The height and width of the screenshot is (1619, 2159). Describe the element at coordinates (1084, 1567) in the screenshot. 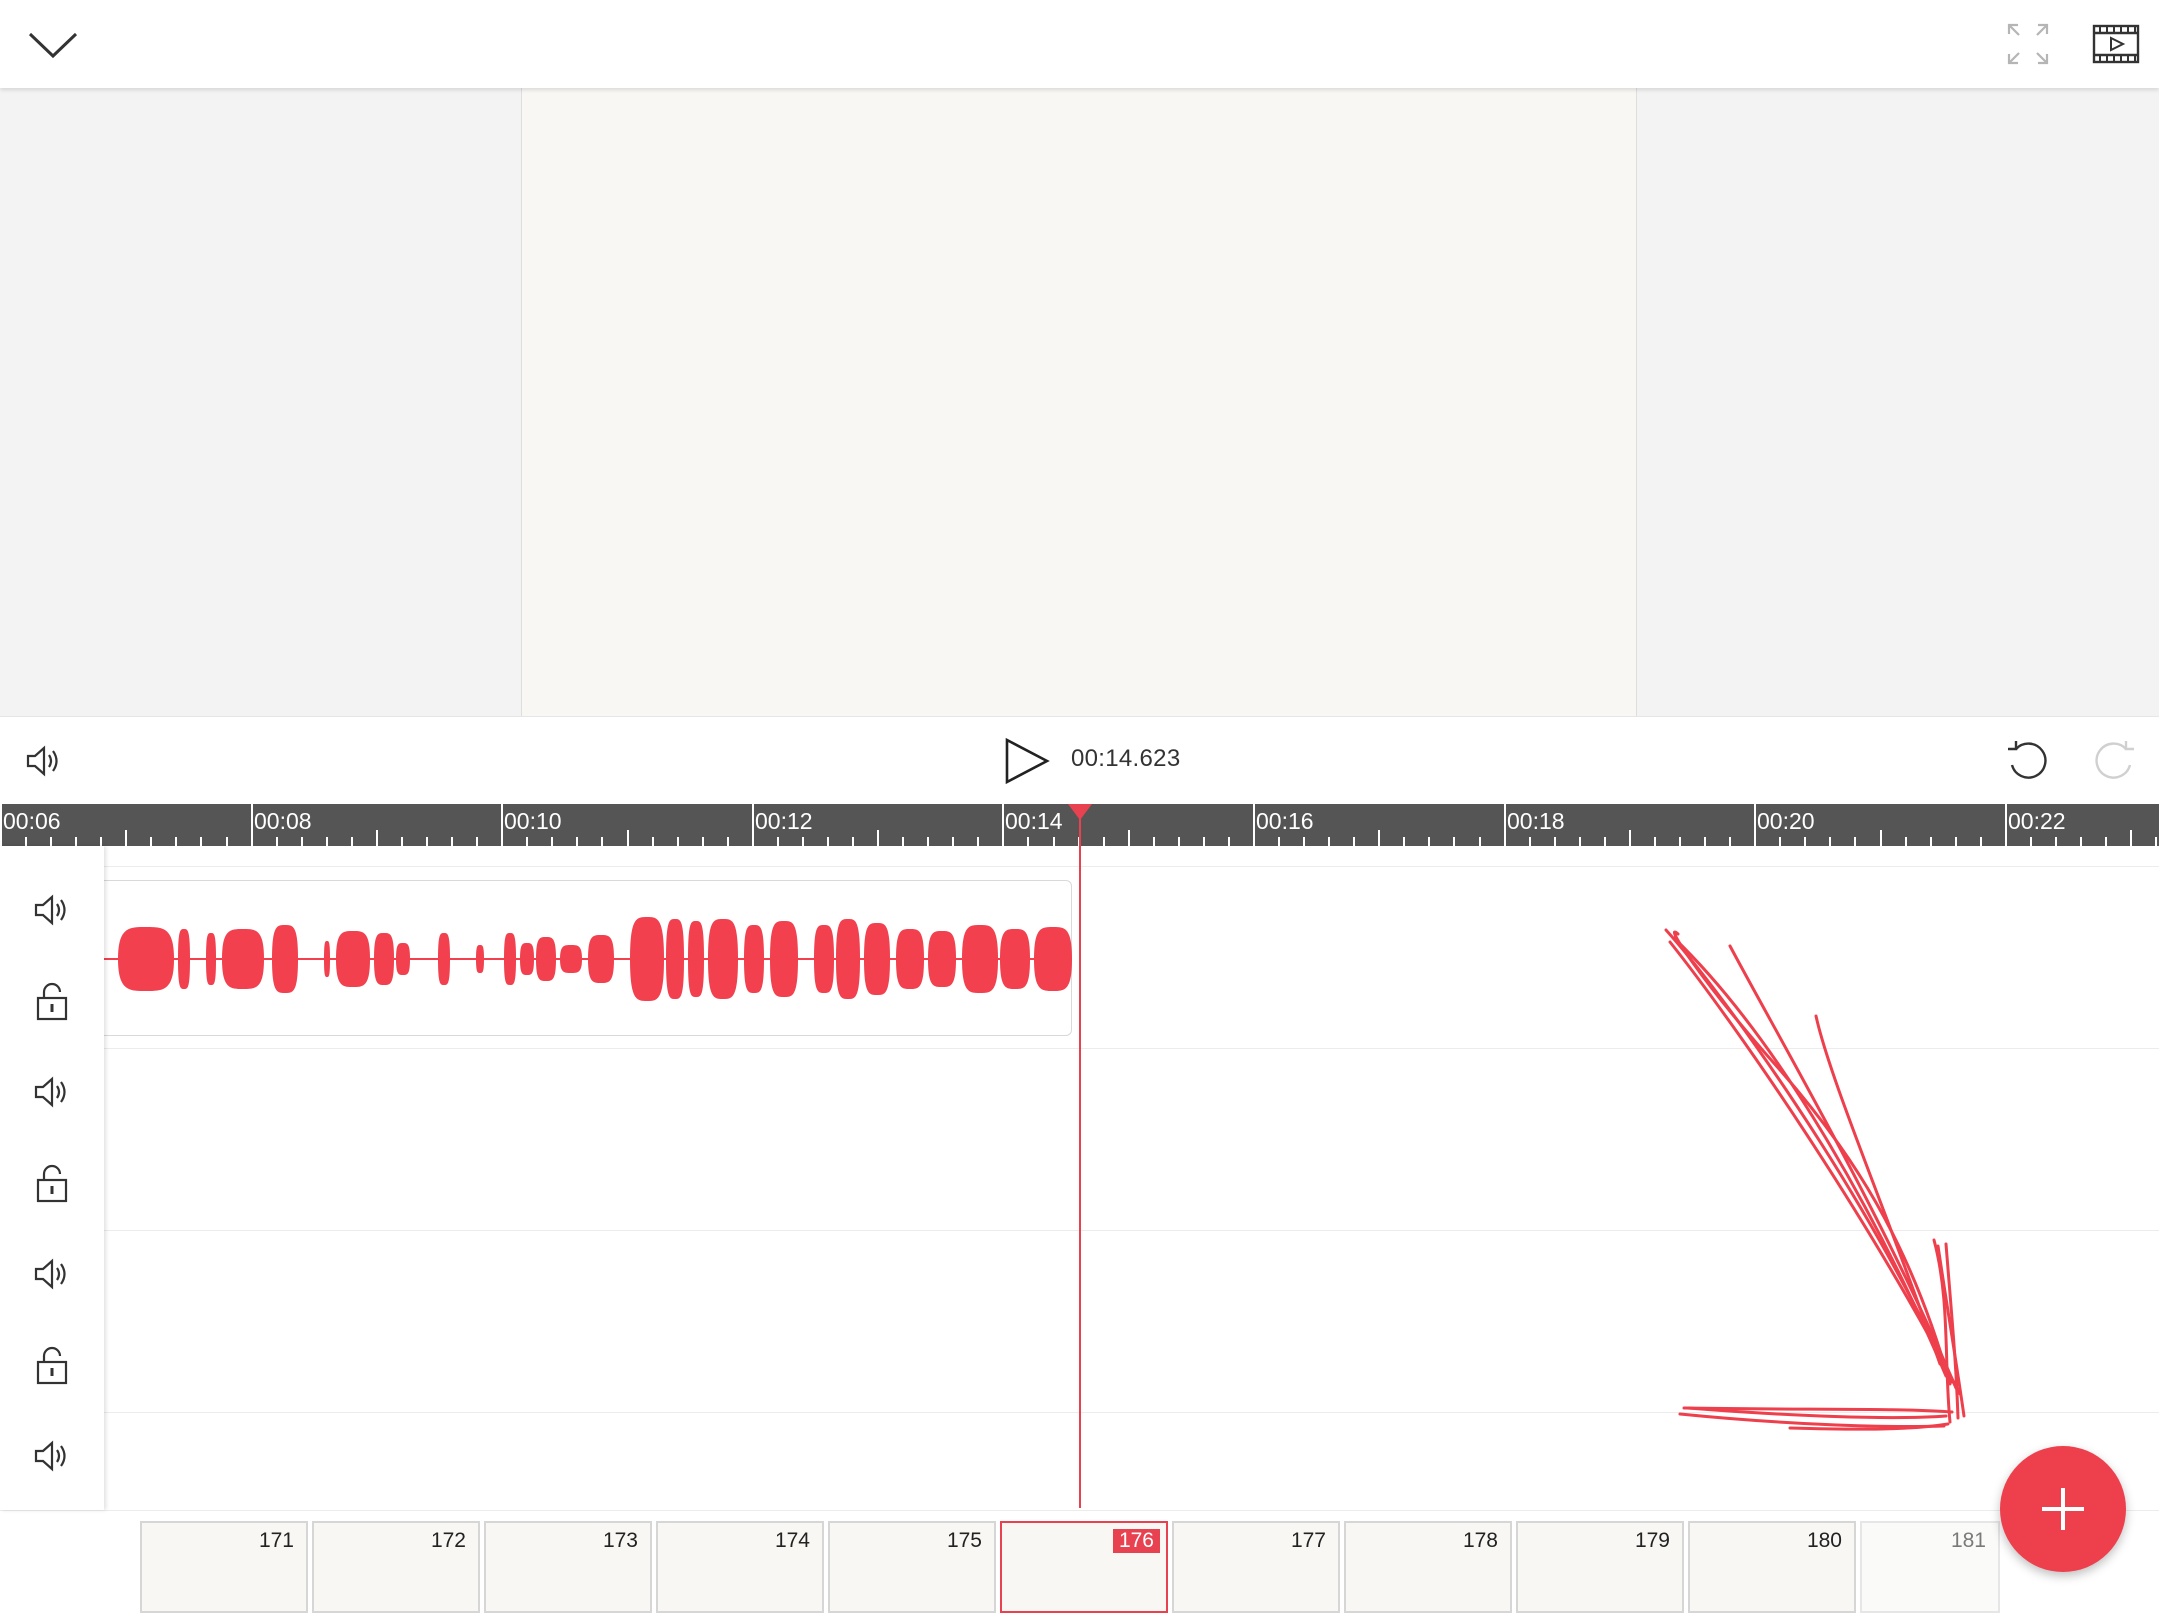

I see `frame-thumbnail: 176` at that location.